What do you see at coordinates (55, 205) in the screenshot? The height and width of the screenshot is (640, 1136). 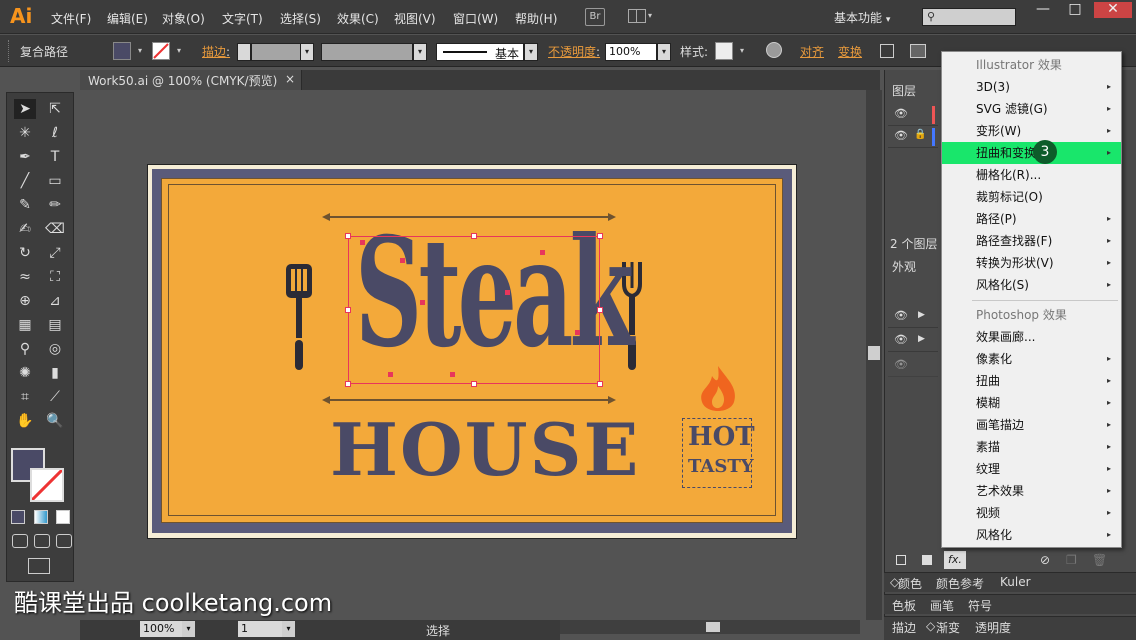 I see `pencil-icon: ✏` at bounding box center [55, 205].